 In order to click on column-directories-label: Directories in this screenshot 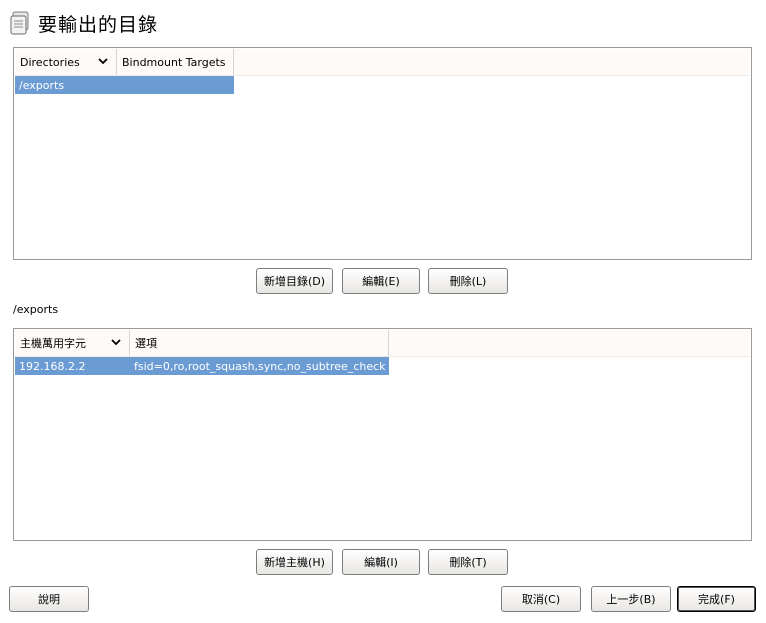, I will do `click(50, 62)`.